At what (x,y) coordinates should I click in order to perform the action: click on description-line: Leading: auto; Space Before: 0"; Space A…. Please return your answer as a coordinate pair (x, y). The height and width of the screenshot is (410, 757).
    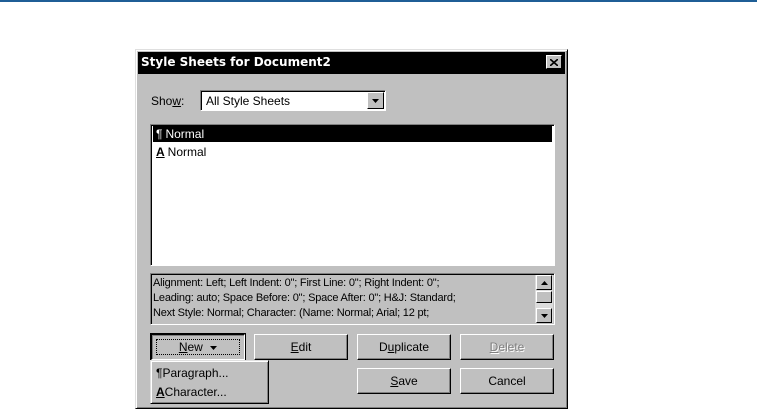
    Looking at the image, I should click on (304, 298).